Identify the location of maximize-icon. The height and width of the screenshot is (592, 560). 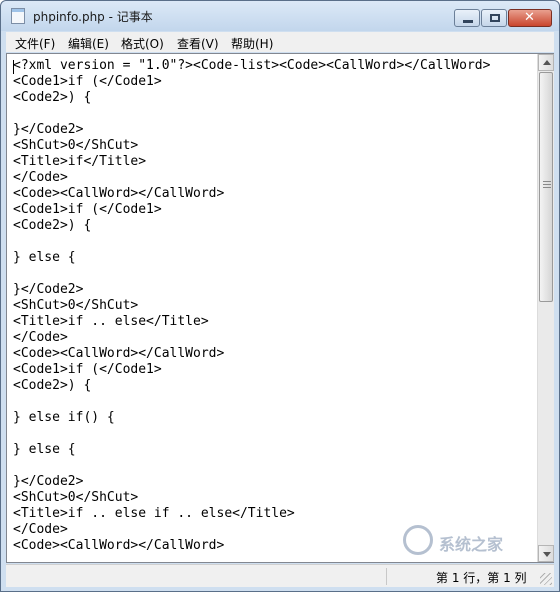
(495, 18).